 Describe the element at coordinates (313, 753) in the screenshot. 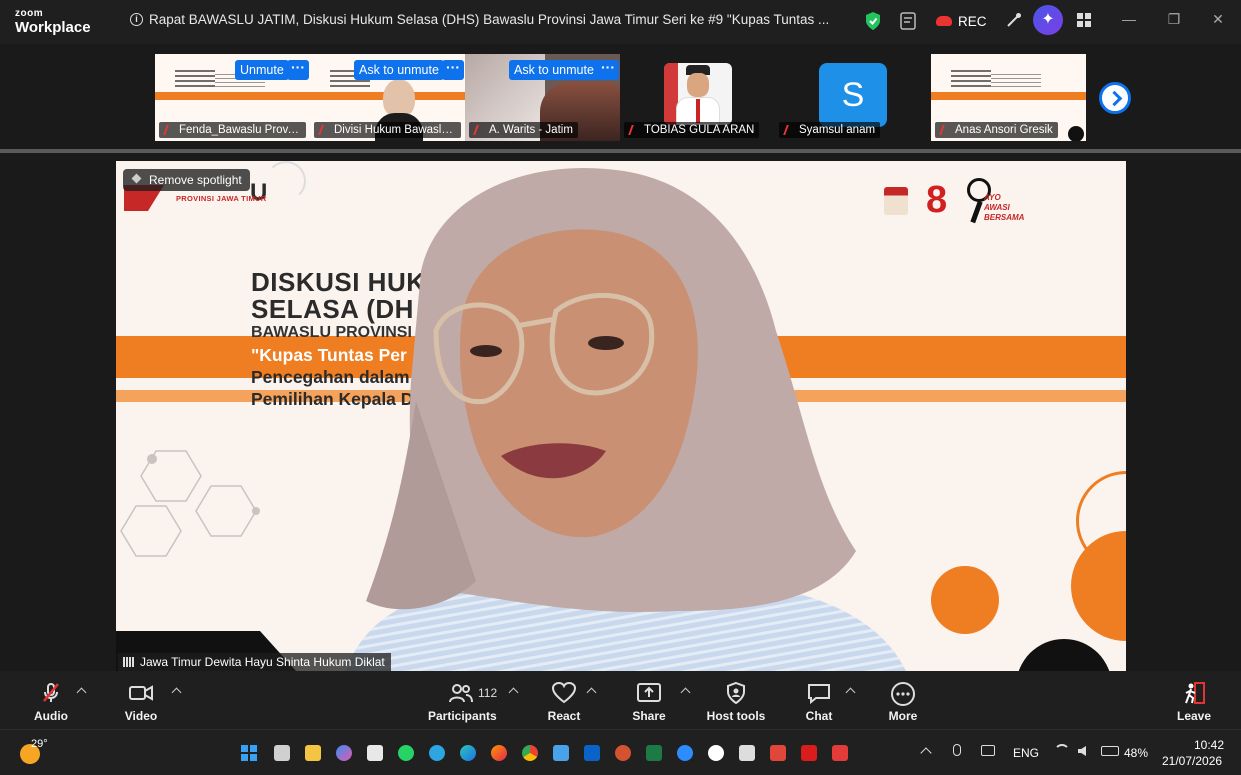

I see `file-explorer-icon` at that location.